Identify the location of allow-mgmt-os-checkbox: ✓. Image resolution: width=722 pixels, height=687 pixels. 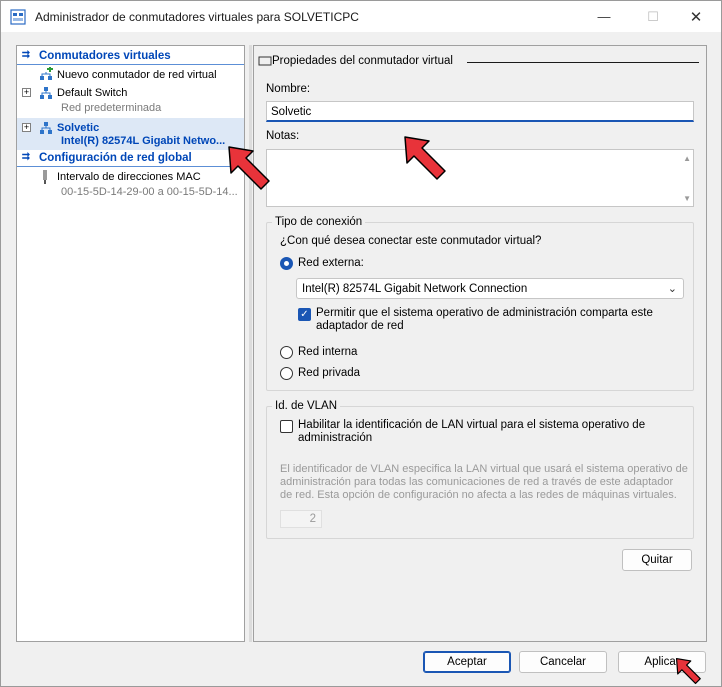
(304, 314).